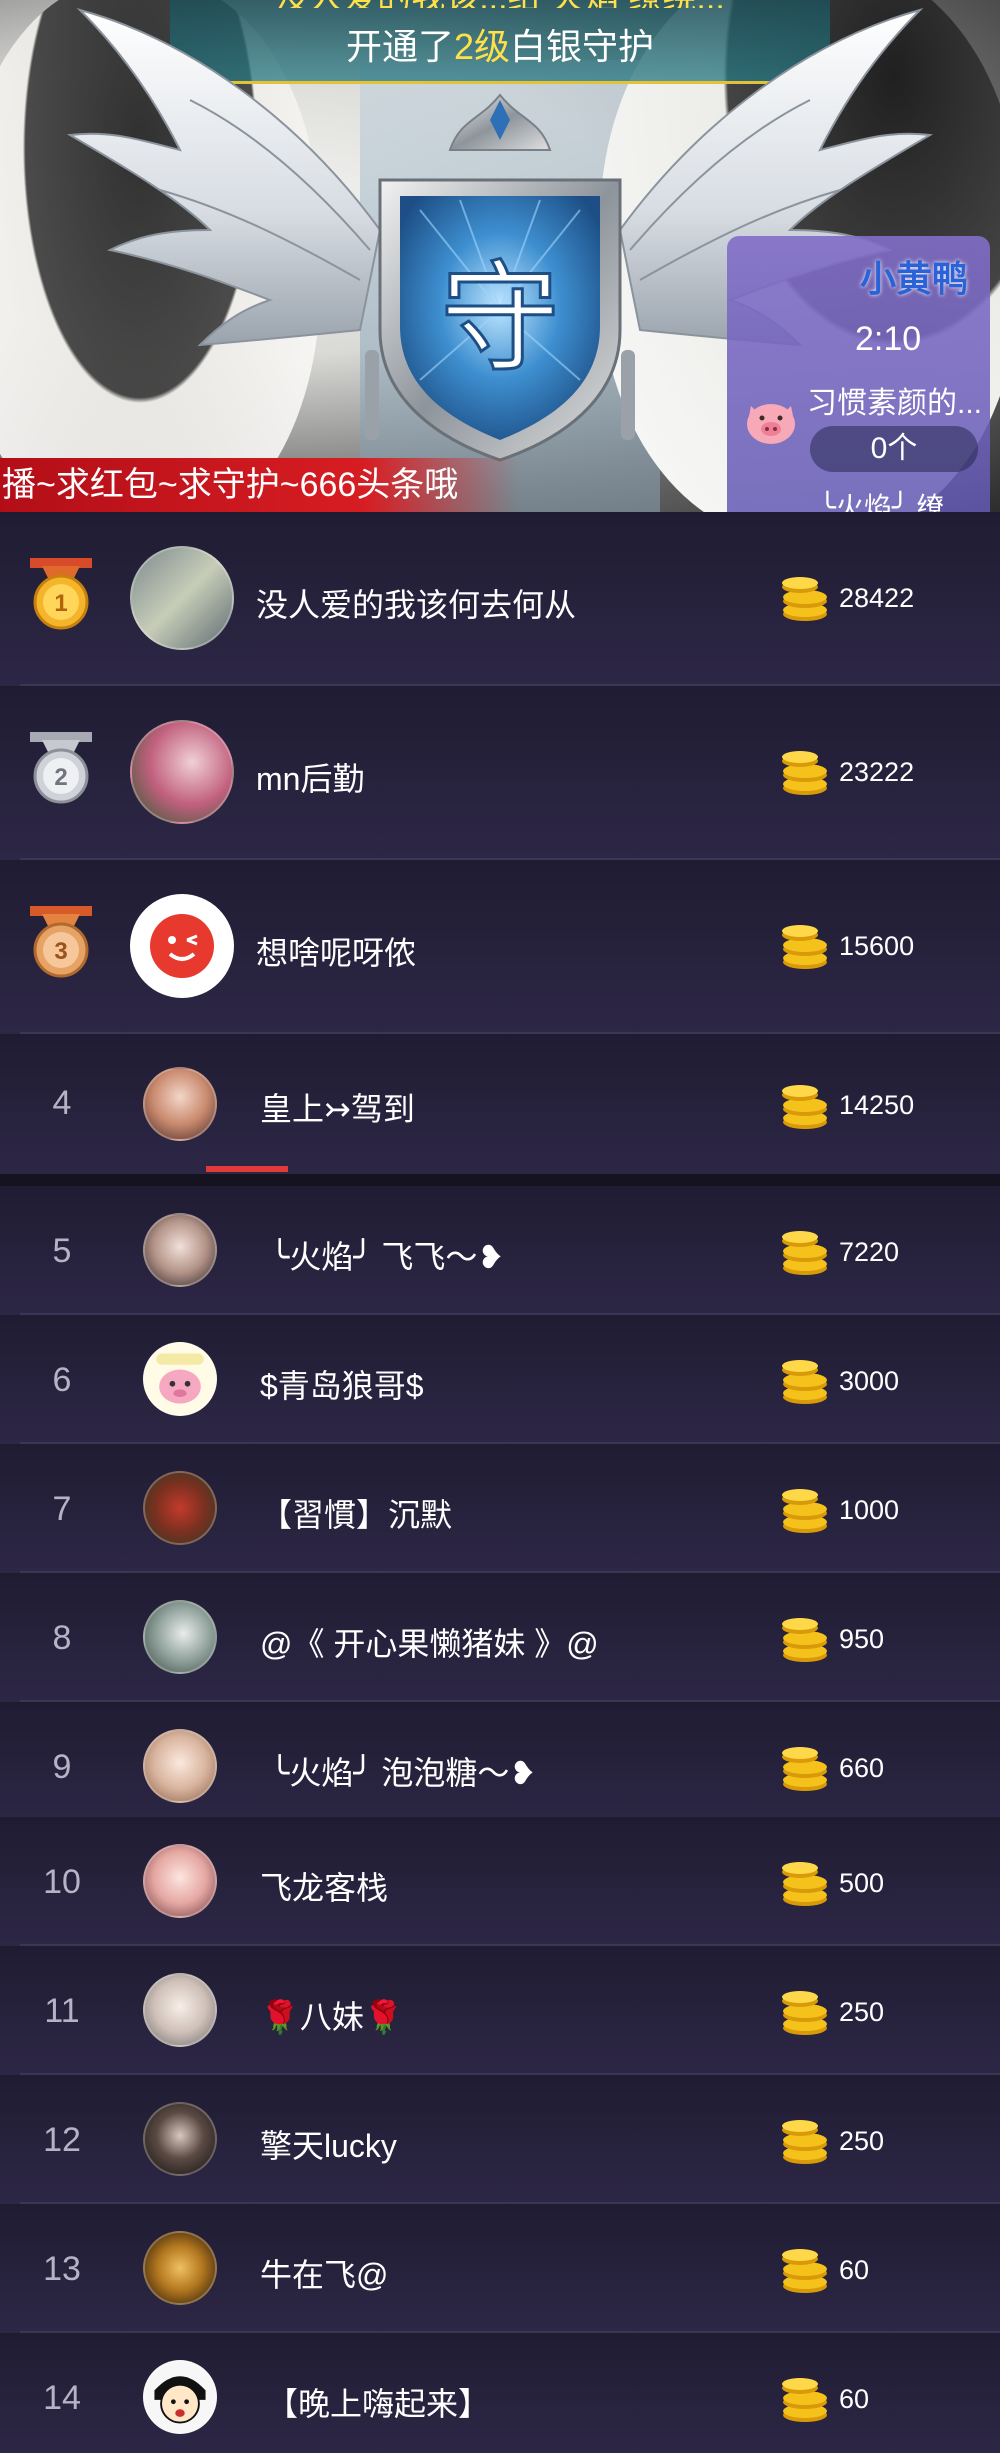  What do you see at coordinates (771, 424) in the screenshot?
I see `pig-icon` at bounding box center [771, 424].